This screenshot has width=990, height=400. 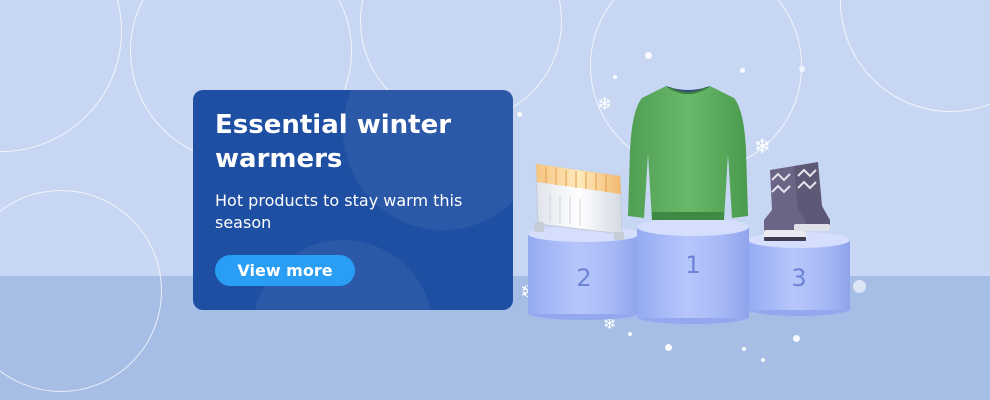 What do you see at coordinates (693, 265) in the screenshot?
I see `podium-rank-first: 1` at bounding box center [693, 265].